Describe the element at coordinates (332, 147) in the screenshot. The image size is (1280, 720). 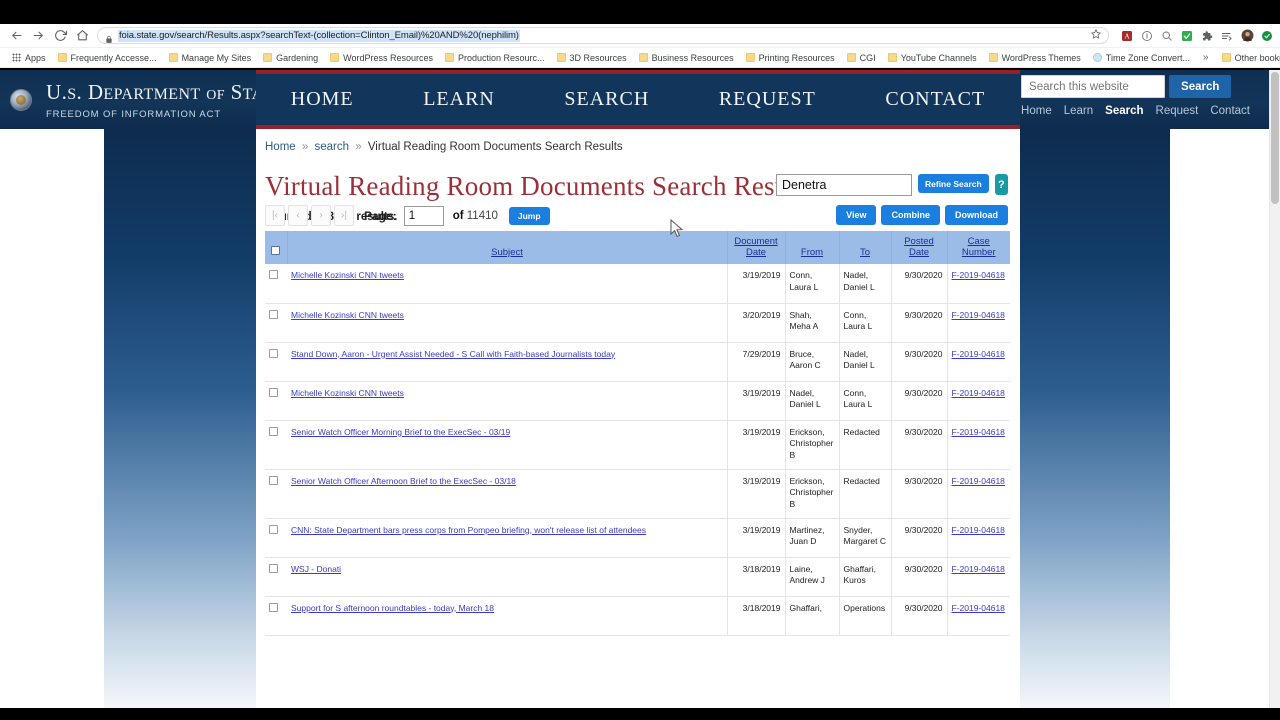
I see `breadcrumb-search: search` at that location.